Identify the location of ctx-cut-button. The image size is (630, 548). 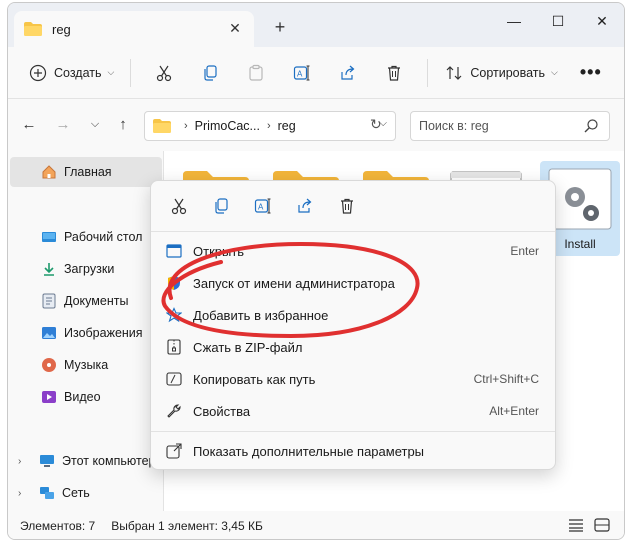
(179, 206).